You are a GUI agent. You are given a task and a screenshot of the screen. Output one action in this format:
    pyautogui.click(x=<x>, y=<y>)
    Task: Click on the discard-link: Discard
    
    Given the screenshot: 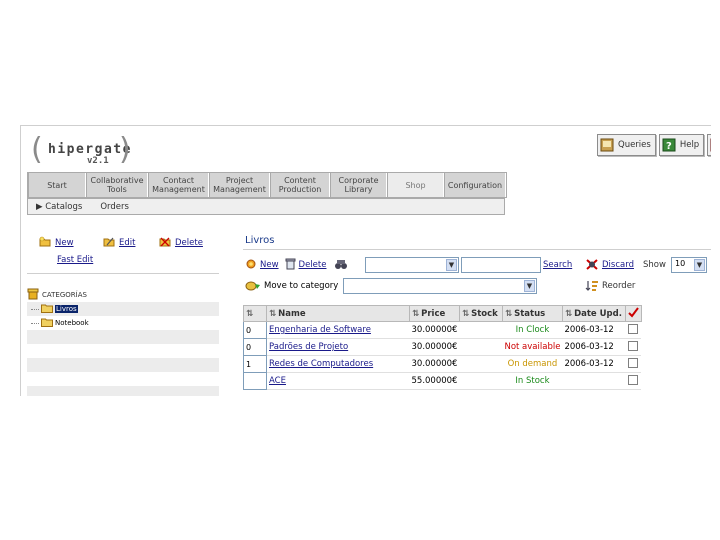 What is the action you would take?
    pyautogui.click(x=618, y=265)
    